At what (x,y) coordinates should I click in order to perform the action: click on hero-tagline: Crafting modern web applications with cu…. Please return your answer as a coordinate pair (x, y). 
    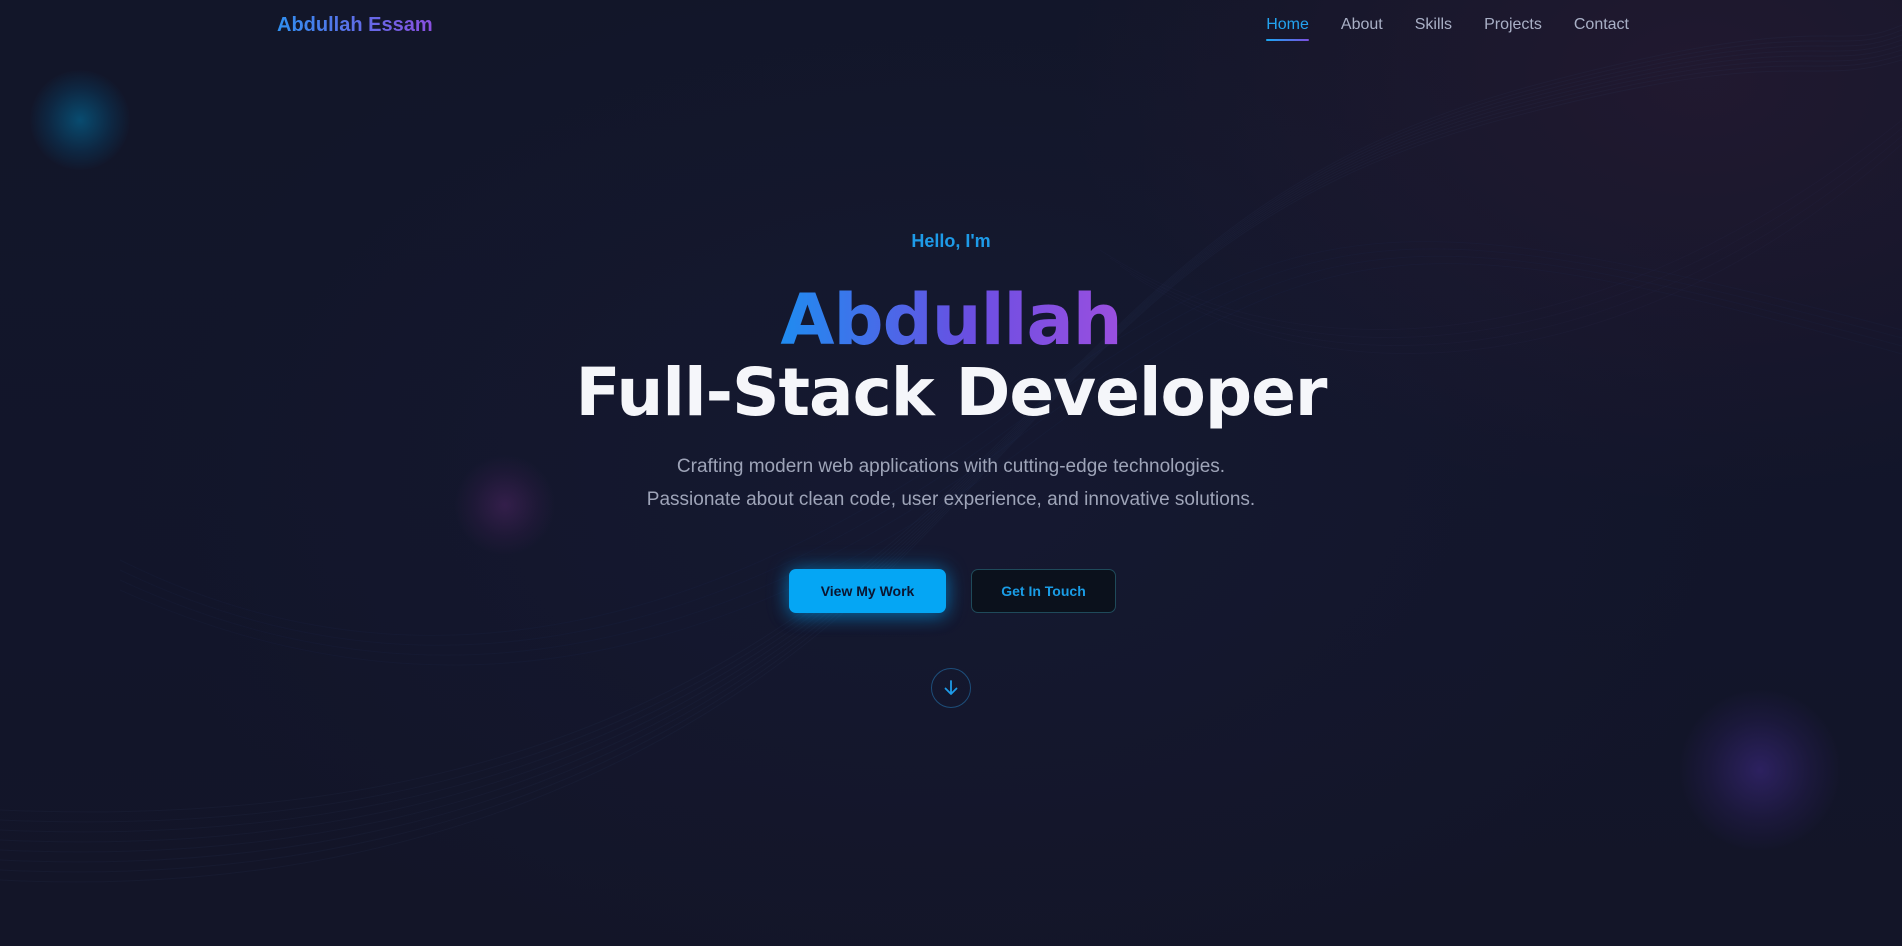
    Looking at the image, I should click on (951, 483).